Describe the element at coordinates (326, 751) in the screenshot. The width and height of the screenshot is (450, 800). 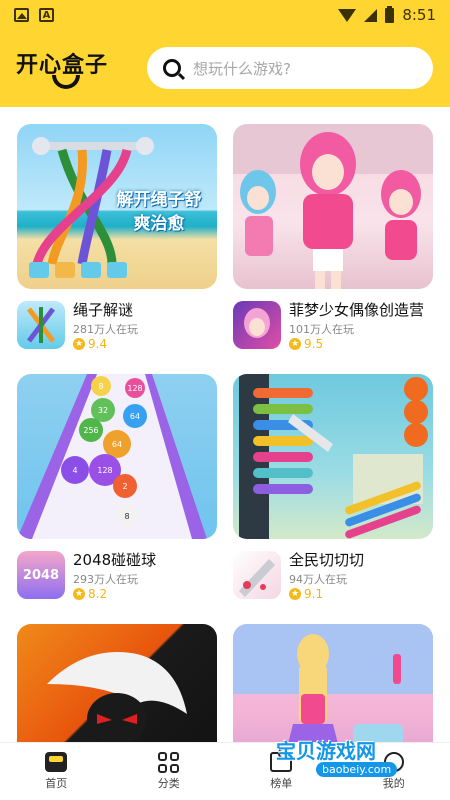
I see `watermark-text: 宝贝游戏网` at that location.